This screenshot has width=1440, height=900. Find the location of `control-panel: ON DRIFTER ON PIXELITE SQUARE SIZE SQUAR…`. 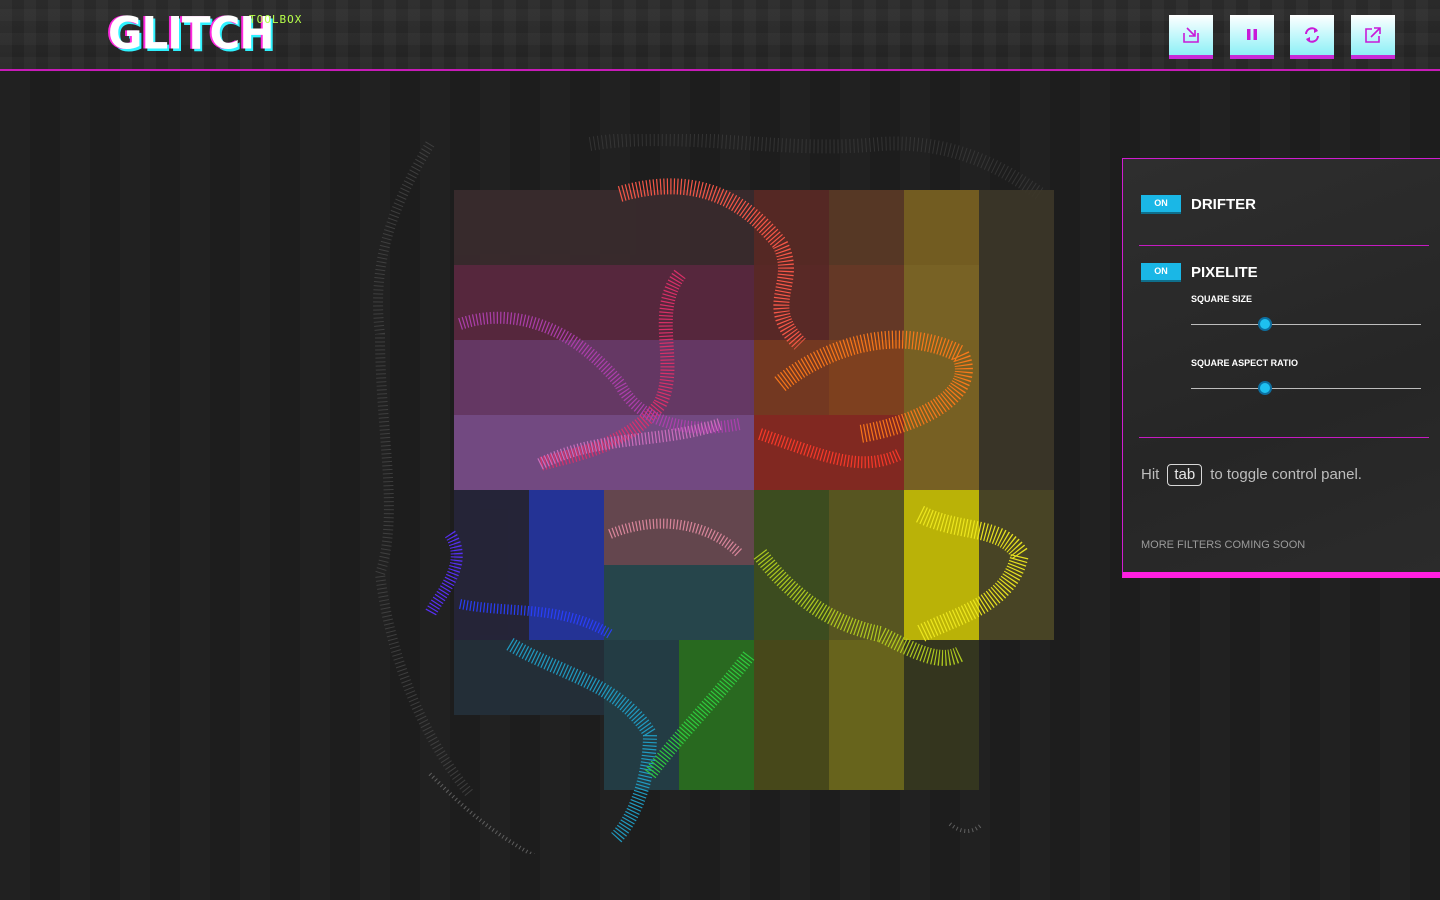

control-panel: ON DRIFTER ON PIXELITE SQUARE SIZE SQUAR… is located at coordinates (1281, 368).